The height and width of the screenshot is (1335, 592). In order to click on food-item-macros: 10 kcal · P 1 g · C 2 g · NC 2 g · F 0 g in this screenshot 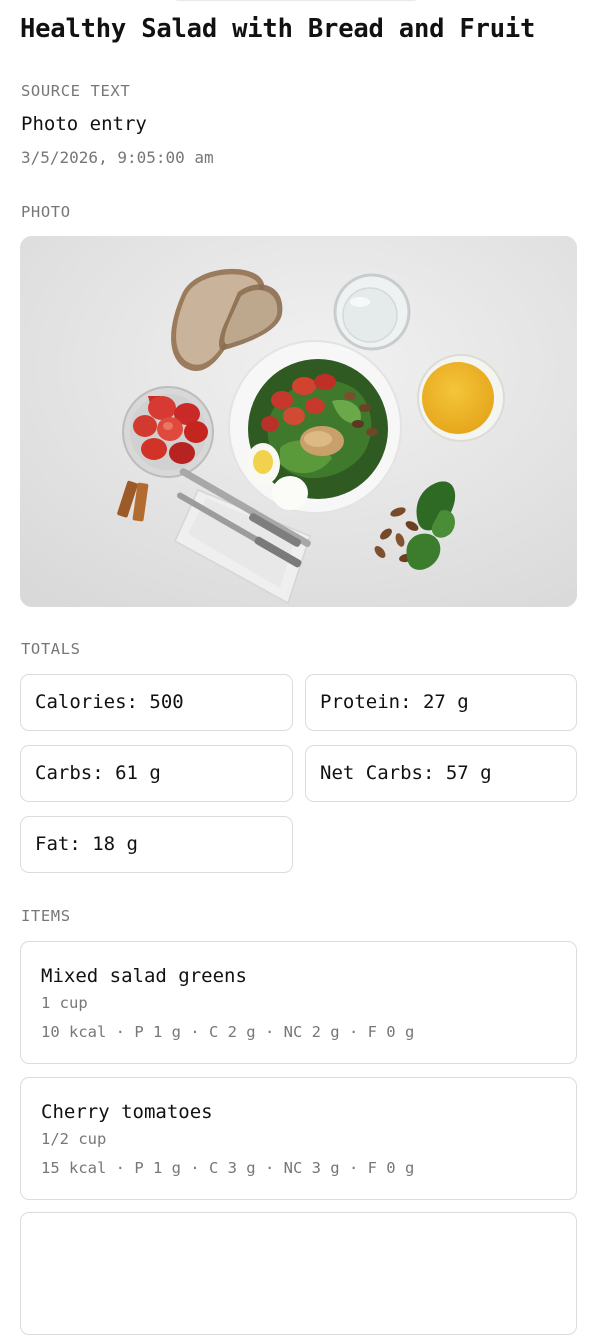, I will do `click(228, 1032)`.